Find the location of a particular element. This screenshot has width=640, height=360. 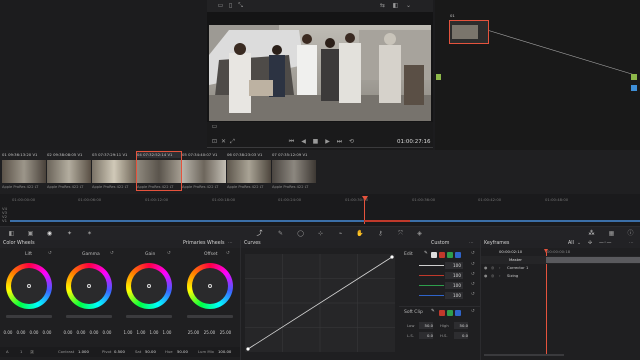

gain-master-slider is located at coordinates (149, 316).